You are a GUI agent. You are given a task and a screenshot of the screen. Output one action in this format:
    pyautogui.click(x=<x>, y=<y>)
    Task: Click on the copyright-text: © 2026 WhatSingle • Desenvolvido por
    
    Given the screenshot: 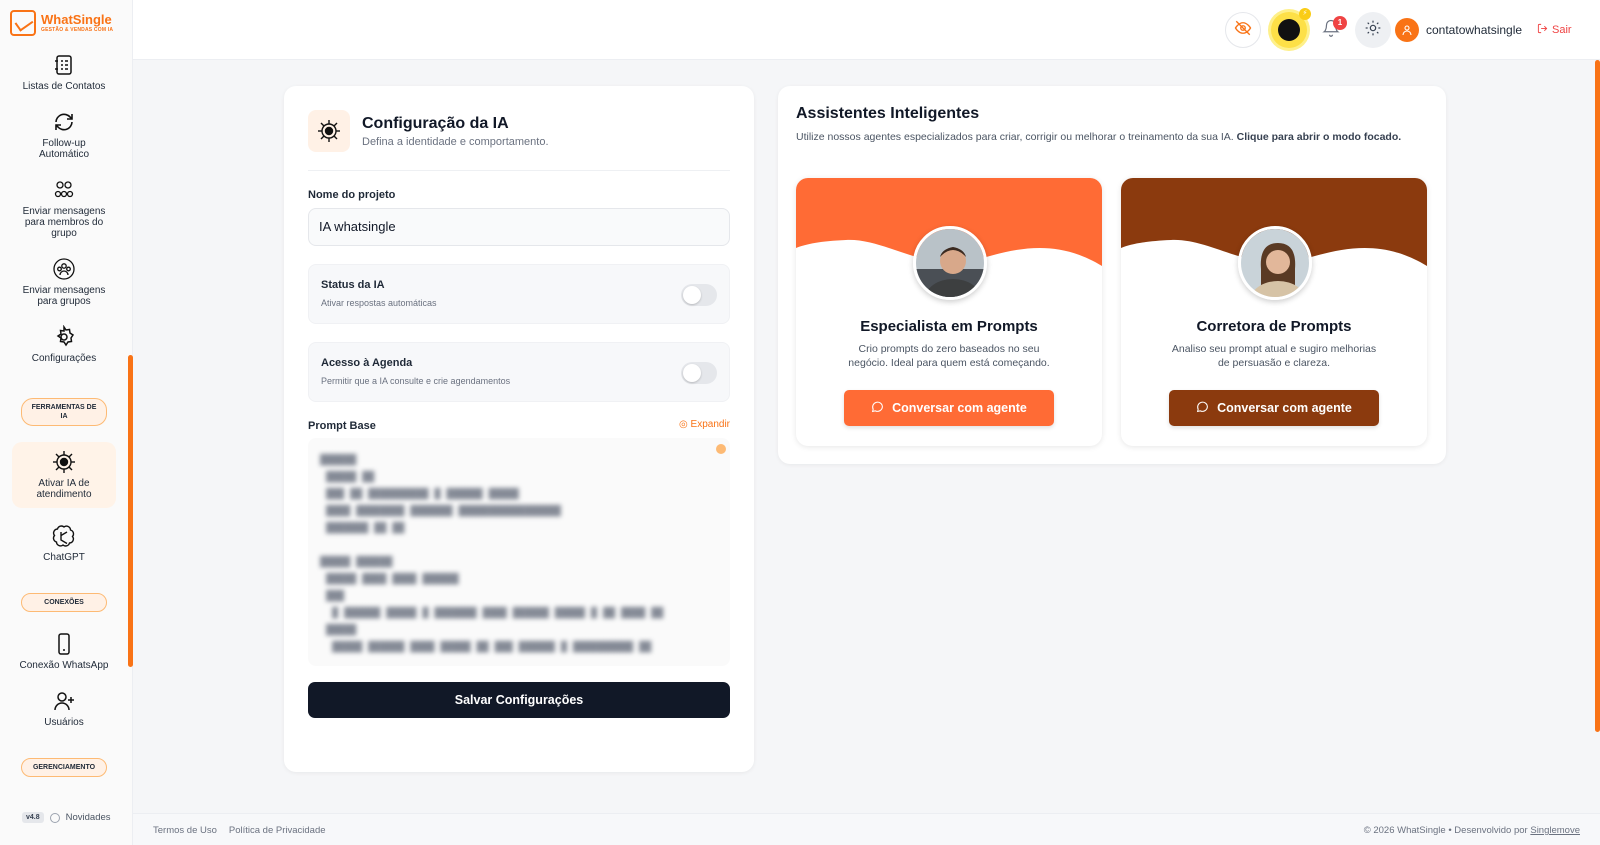 What is the action you would take?
    pyautogui.click(x=1445, y=830)
    